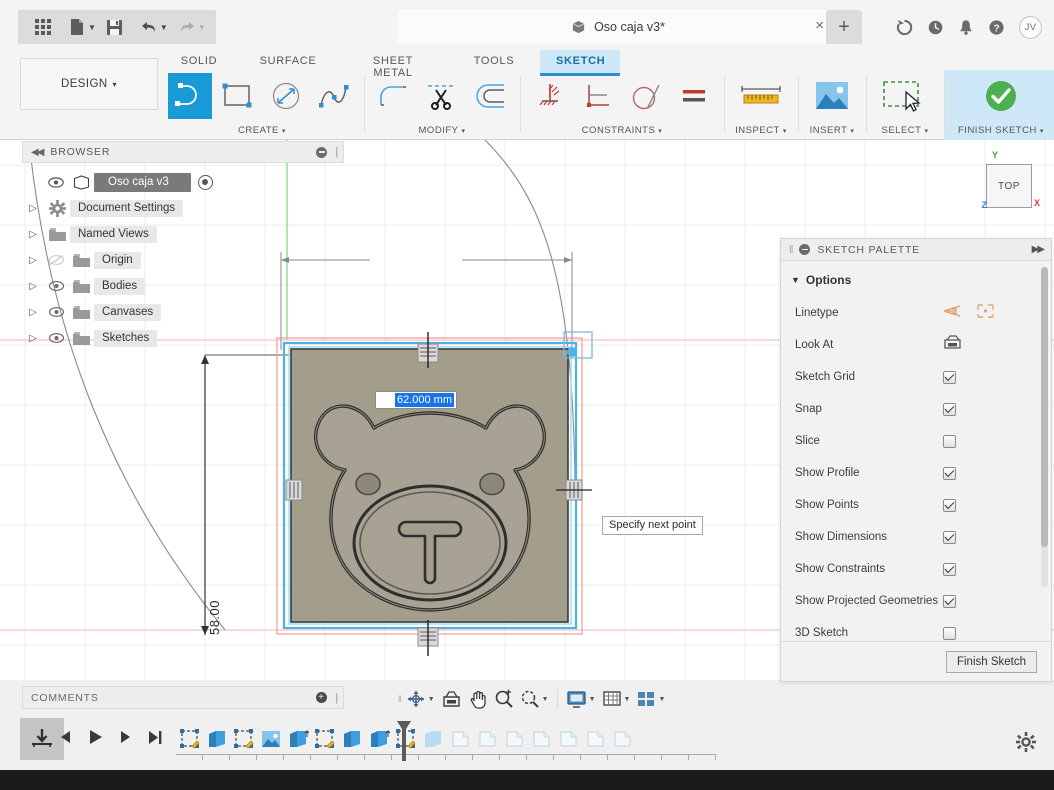 The height and width of the screenshot is (790, 1054). I want to click on avatar: JV, so click(1030, 27).